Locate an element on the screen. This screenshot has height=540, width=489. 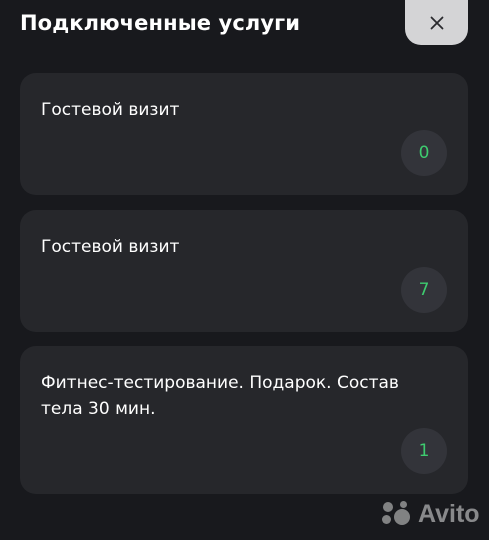
avito-logo-icon is located at coordinates (398, 514).